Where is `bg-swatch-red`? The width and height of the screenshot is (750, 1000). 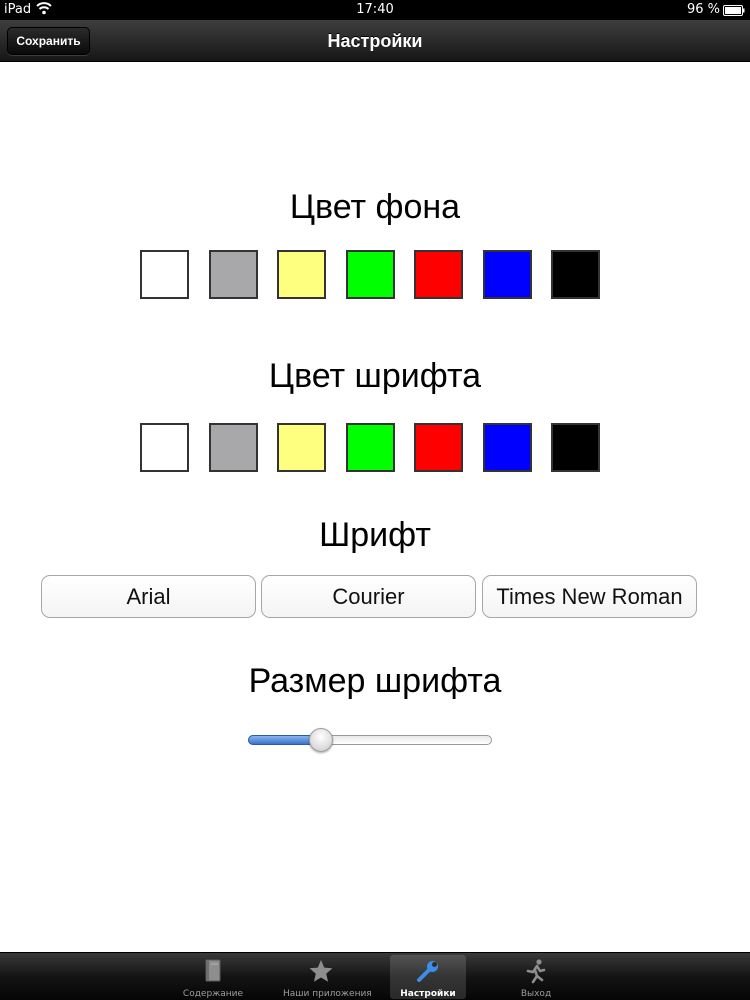
bg-swatch-red is located at coordinates (438, 274).